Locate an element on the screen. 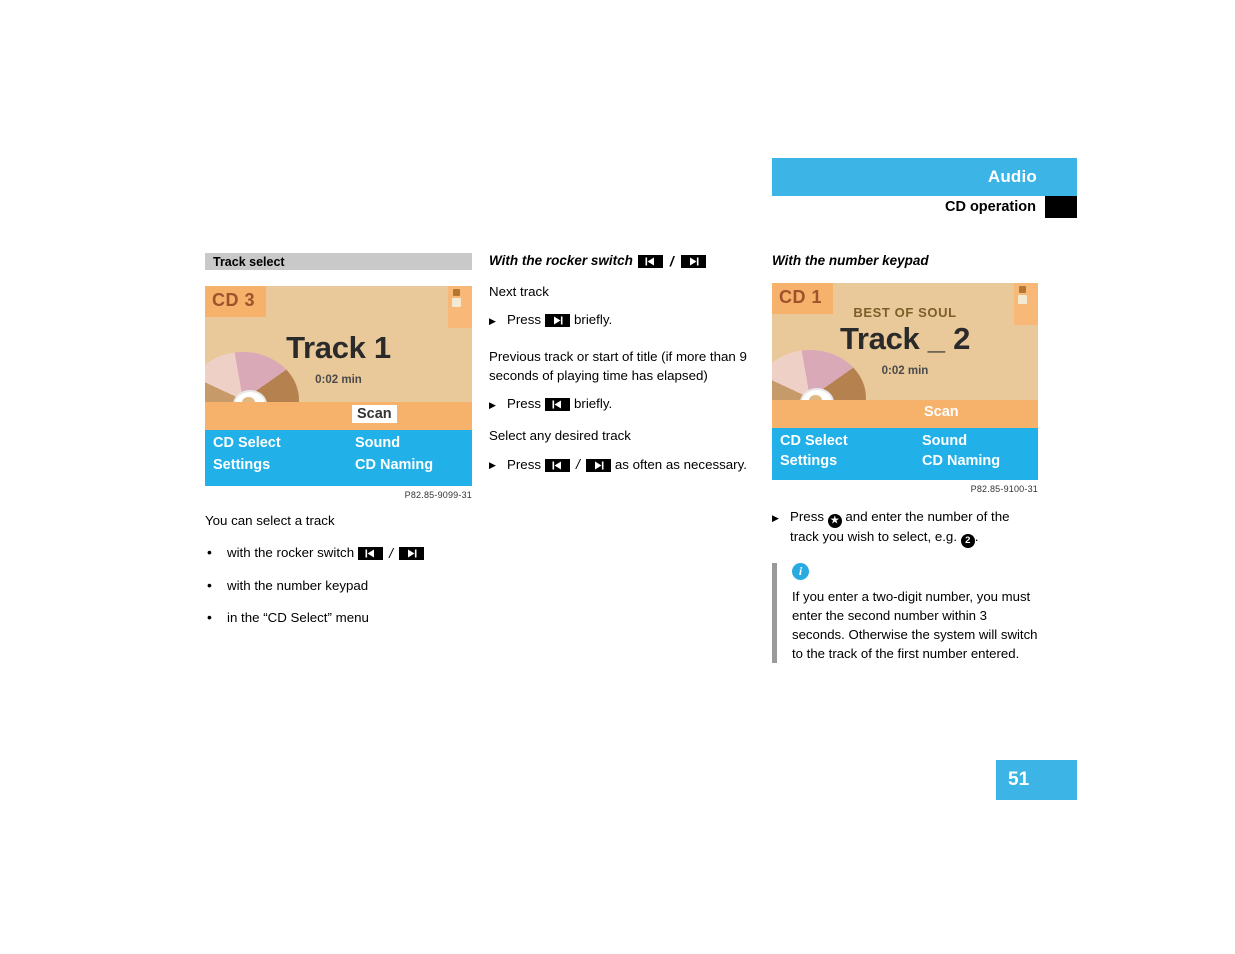  step-end-label: . is located at coordinates (976, 536).